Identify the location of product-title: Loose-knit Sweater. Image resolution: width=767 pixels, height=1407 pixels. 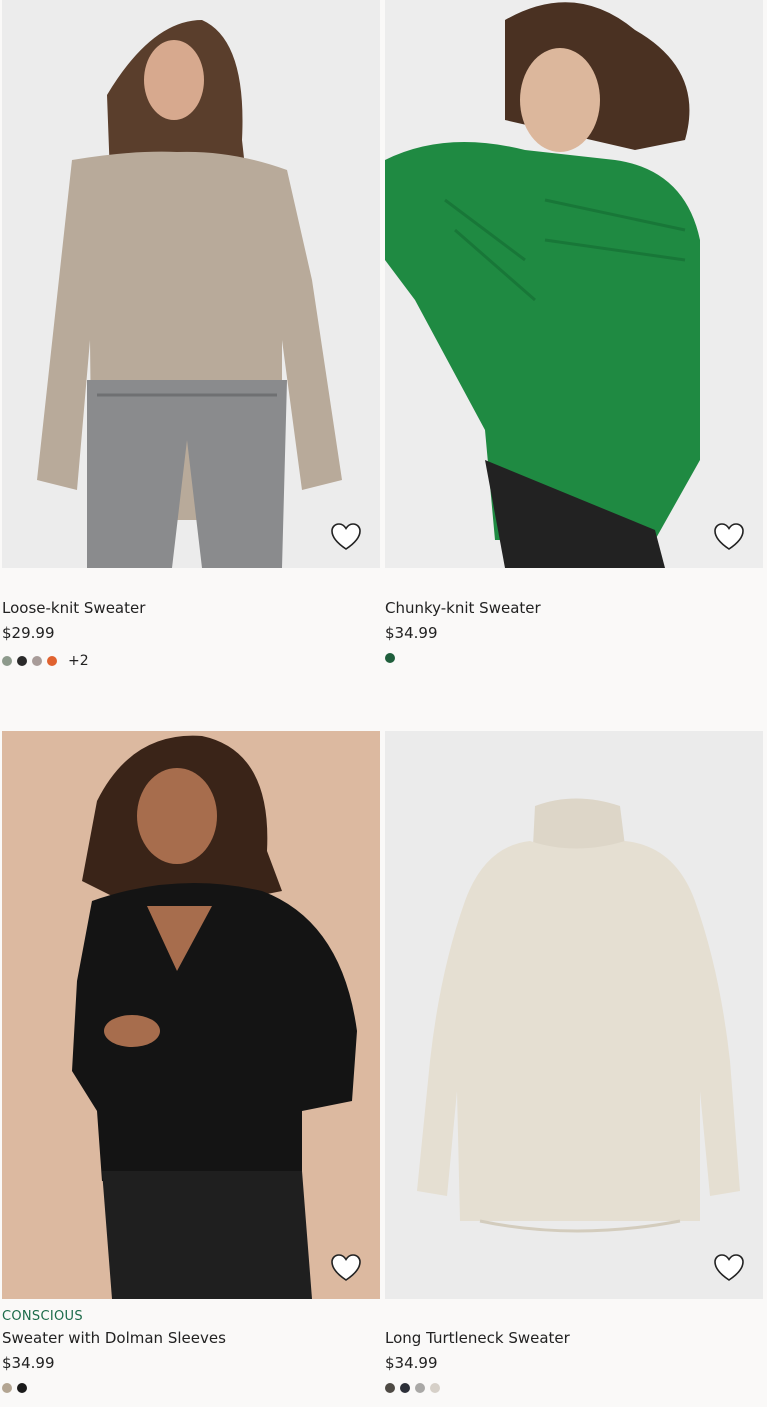
(73, 608).